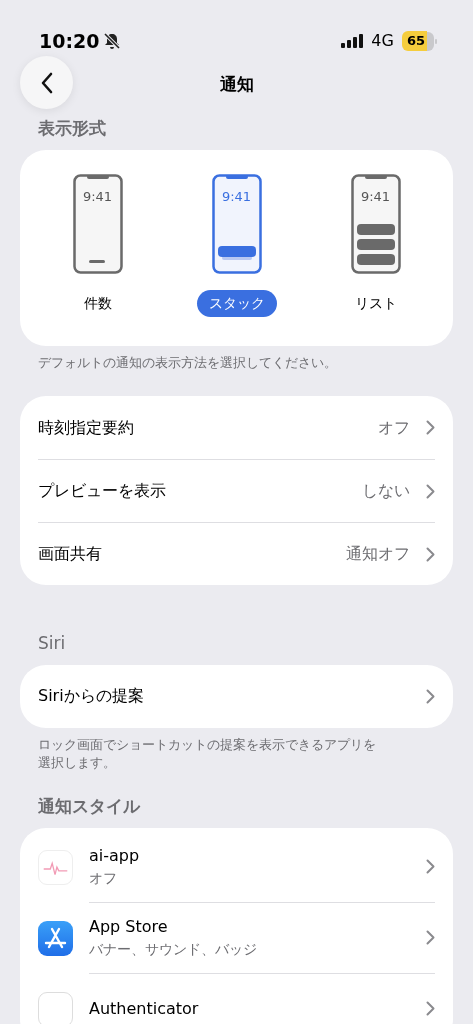  Describe the element at coordinates (55, 938) in the screenshot. I see `app-store-icon` at that location.